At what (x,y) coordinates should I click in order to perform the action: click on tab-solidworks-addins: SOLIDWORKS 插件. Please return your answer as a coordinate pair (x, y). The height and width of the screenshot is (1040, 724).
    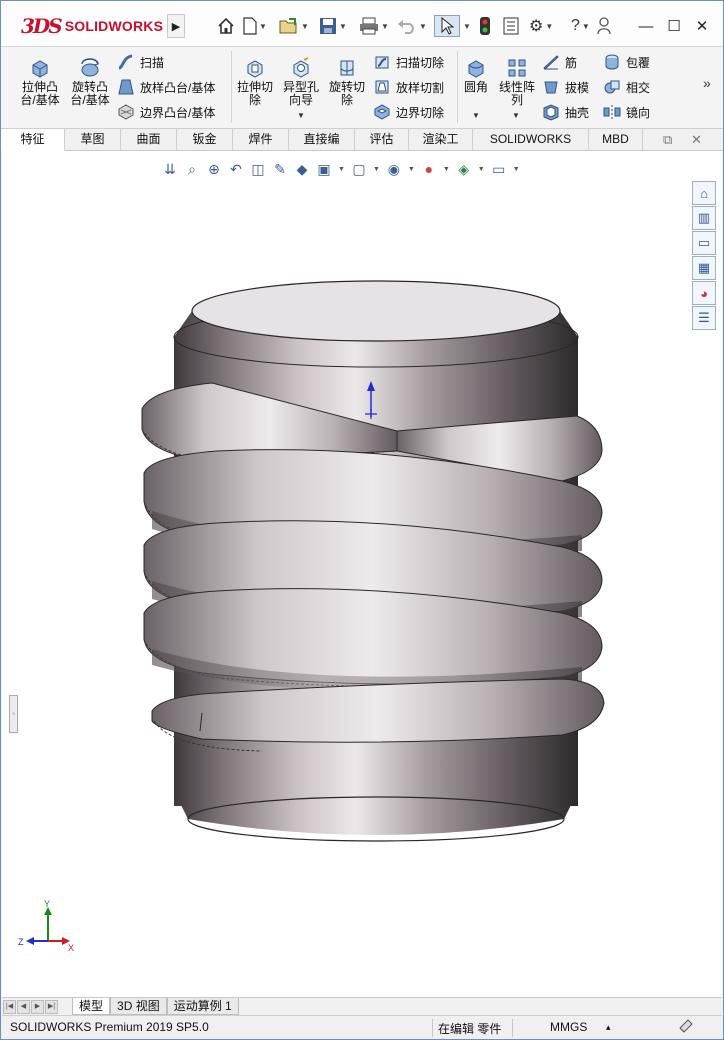
    Looking at the image, I should click on (531, 148).